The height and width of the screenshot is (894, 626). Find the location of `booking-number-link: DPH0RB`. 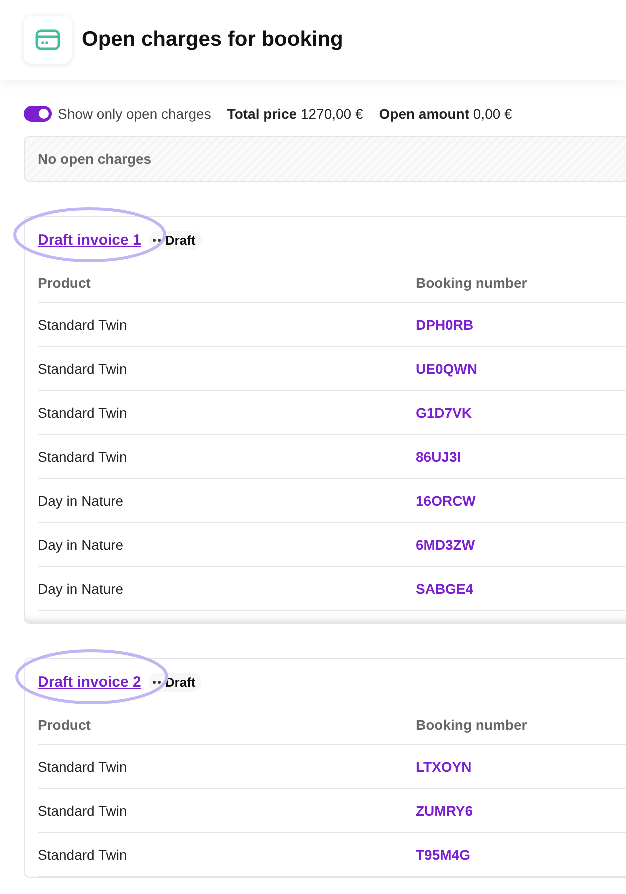

booking-number-link: DPH0RB is located at coordinates (445, 324).